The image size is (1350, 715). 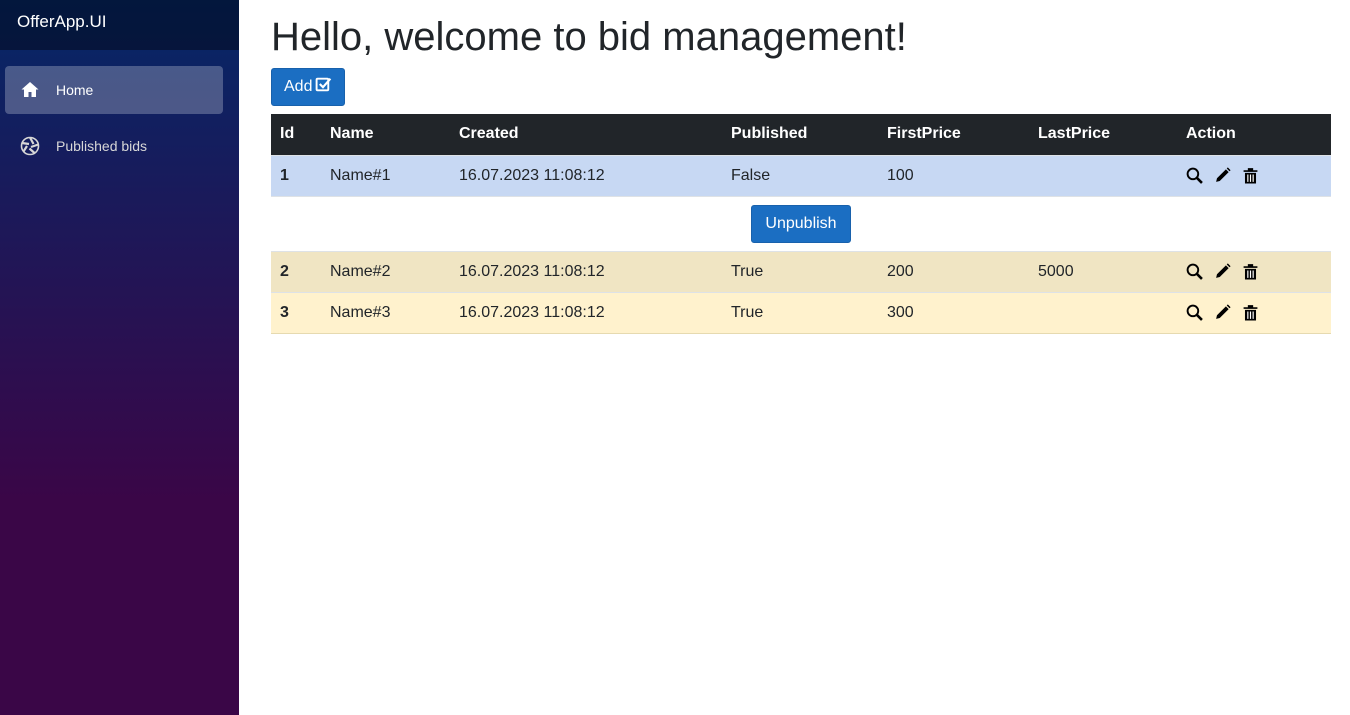 What do you see at coordinates (61, 22) in the screenshot?
I see `brand-link: OfferApp.UI` at bounding box center [61, 22].